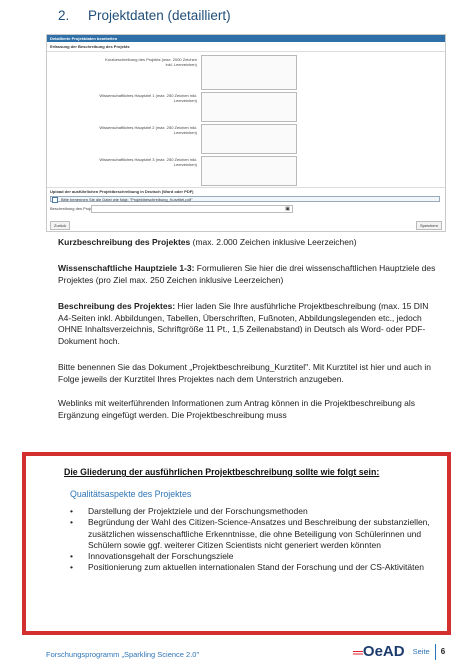  I want to click on oead-logo-mark-icon: ═, so click(358, 651).